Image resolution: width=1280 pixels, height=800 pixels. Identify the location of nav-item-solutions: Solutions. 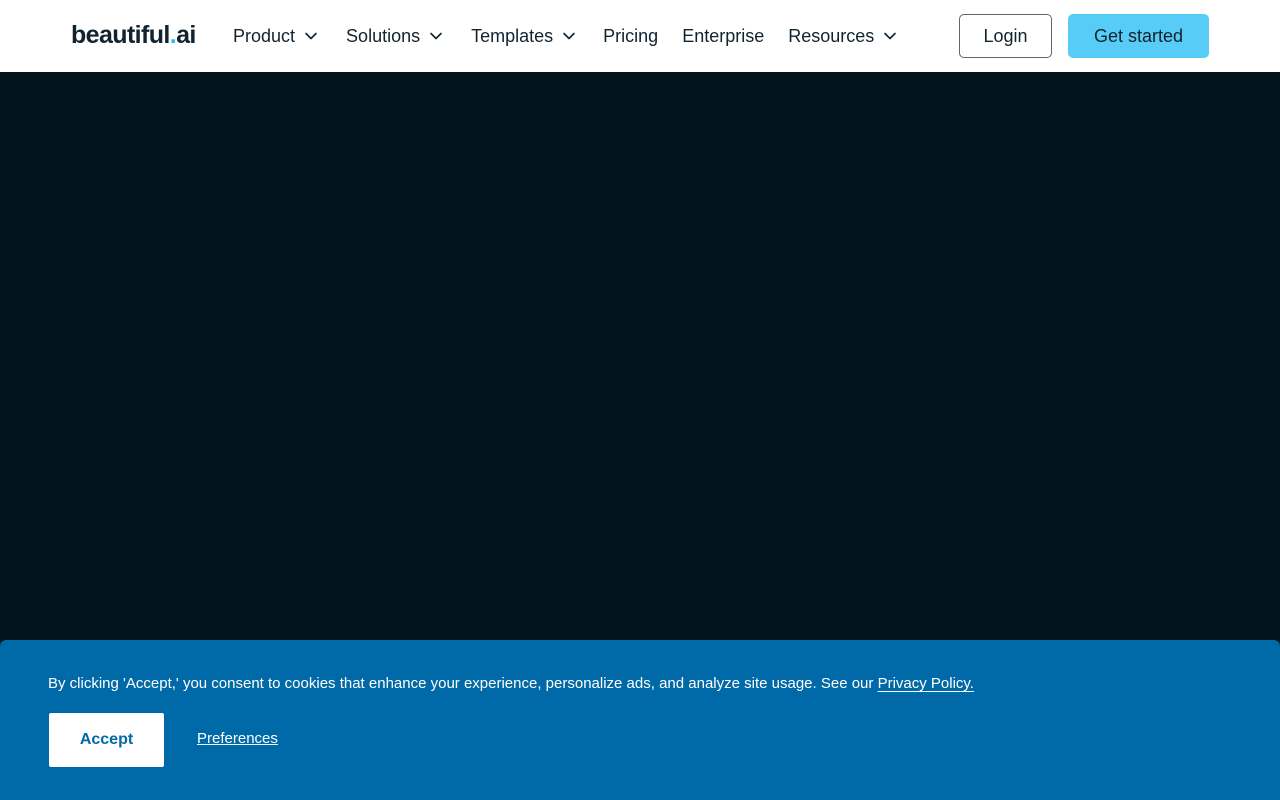
(394, 36).